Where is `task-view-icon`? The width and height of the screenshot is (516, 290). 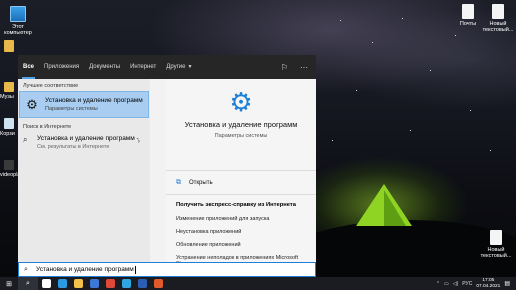 task-view-icon is located at coordinates (46, 283).